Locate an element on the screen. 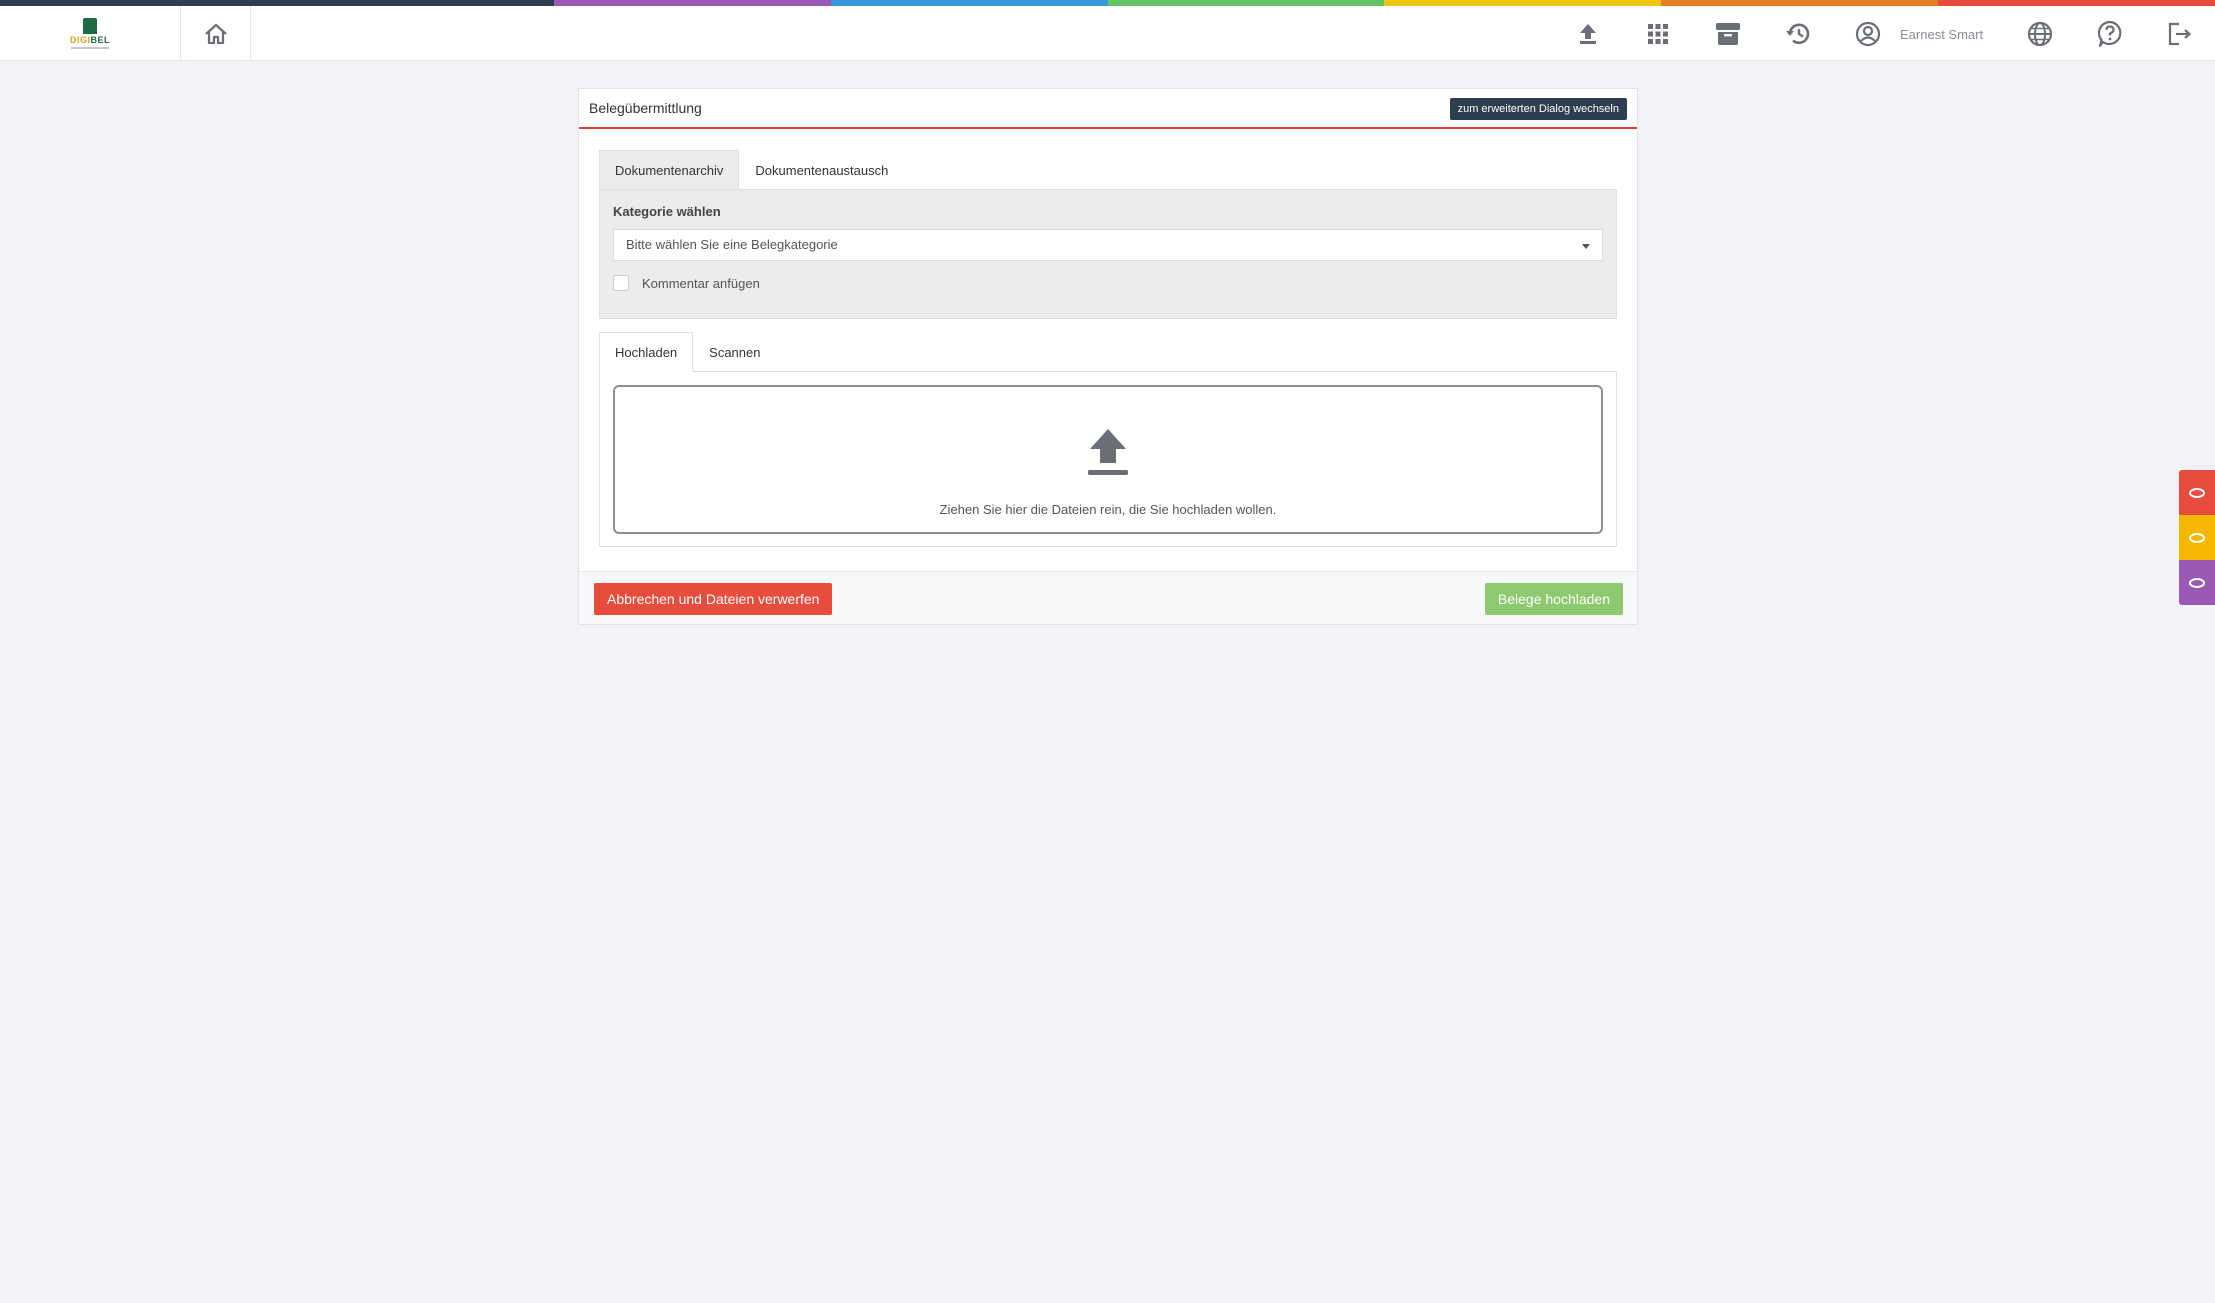 Image resolution: width=2215 pixels, height=1303 pixels. top-navigation-bar: DIGIBEL Earnest Smart is located at coordinates (1107, 33).